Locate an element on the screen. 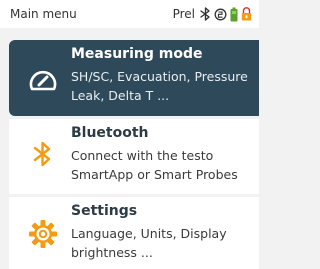  battery-icon is located at coordinates (234, 14).